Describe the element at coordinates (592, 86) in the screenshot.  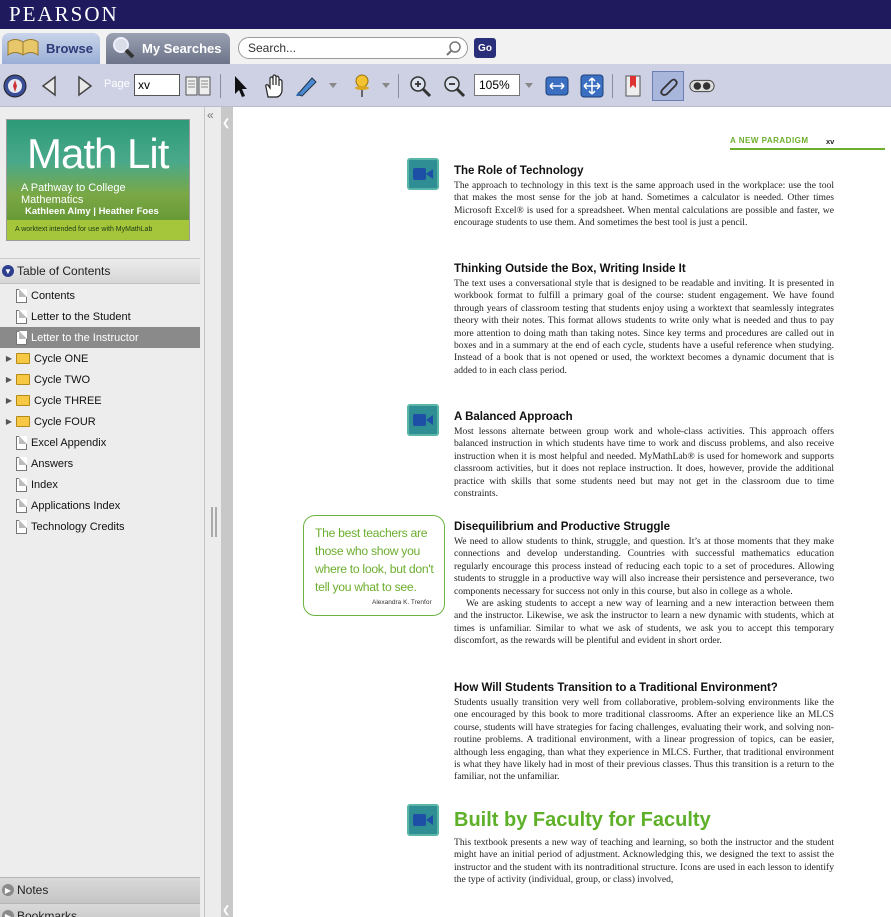
I see `fit-page-icon` at that location.